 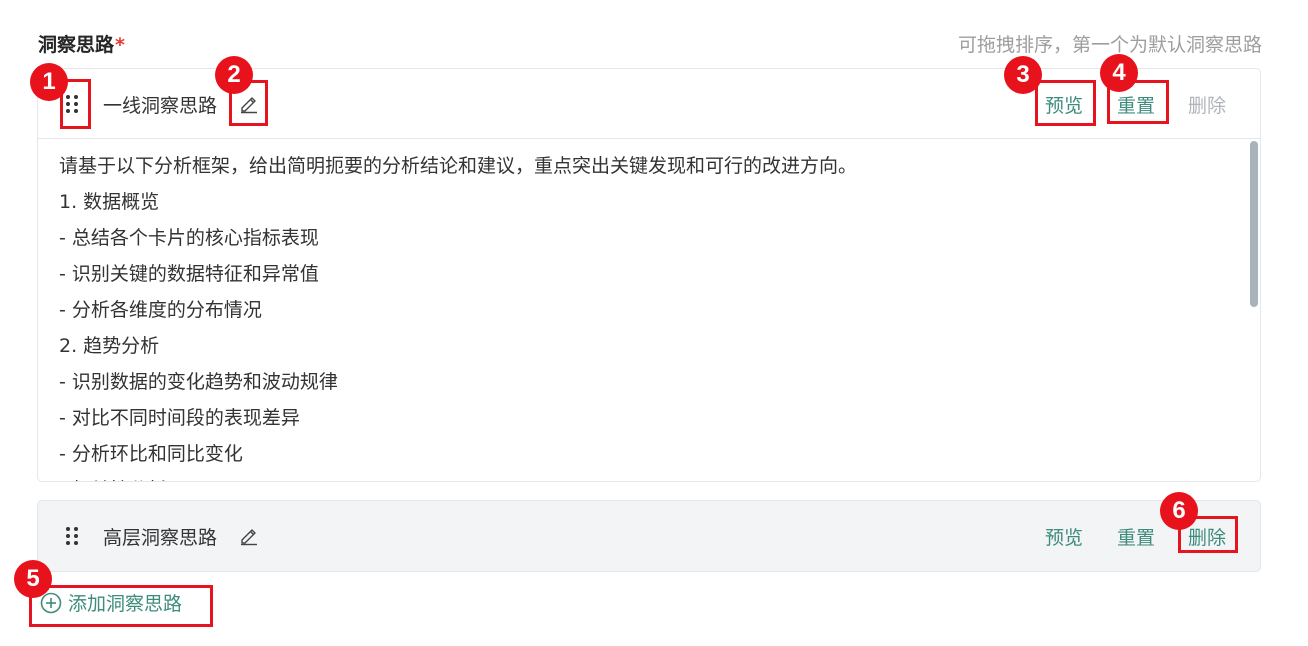 What do you see at coordinates (160, 538) in the screenshot?
I see `card-name: 高层洞察思路` at bounding box center [160, 538].